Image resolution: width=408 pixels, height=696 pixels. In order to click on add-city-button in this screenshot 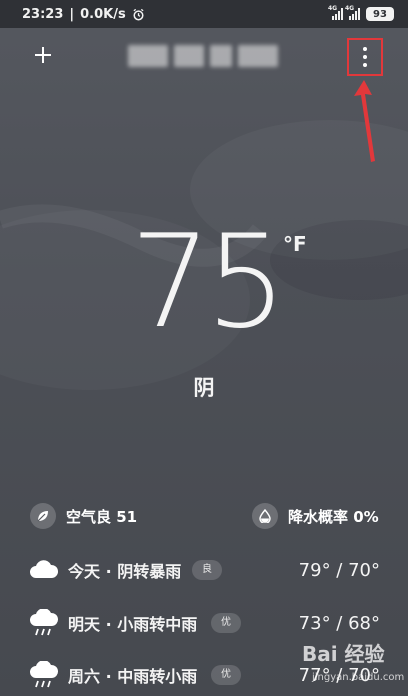, I will do `click(43, 55)`.